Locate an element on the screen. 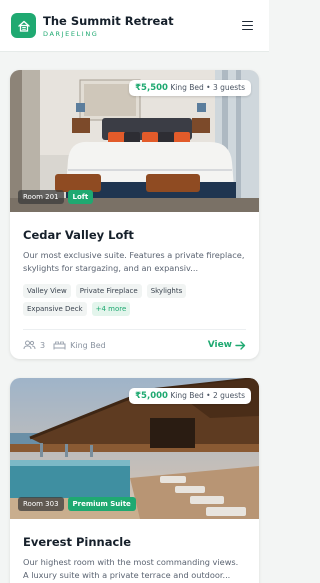 This screenshot has height=583, width=320. room-number-badge: Room 201 is located at coordinates (41, 197).